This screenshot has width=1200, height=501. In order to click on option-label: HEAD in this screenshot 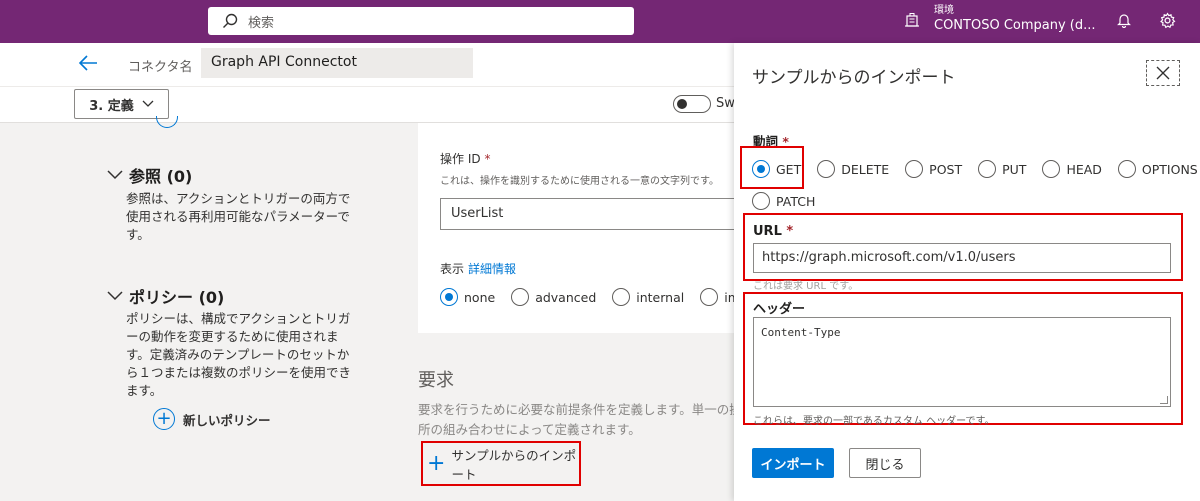, I will do `click(1084, 169)`.